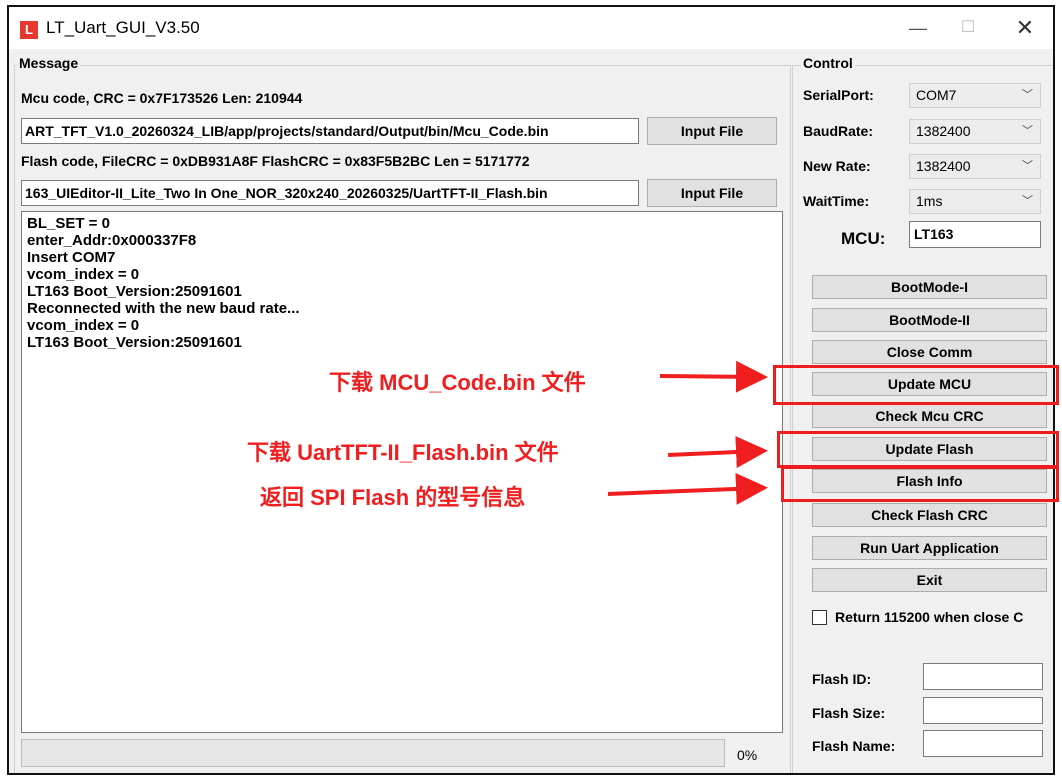  Describe the element at coordinates (713, 376) in the screenshot. I see `arrow-to-update-mcu` at that location.